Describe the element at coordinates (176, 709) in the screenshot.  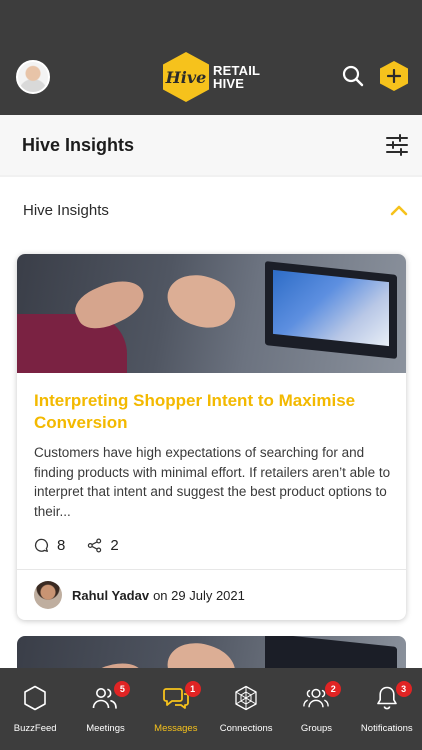
I see `nav-messages: 1 Messages` at that location.